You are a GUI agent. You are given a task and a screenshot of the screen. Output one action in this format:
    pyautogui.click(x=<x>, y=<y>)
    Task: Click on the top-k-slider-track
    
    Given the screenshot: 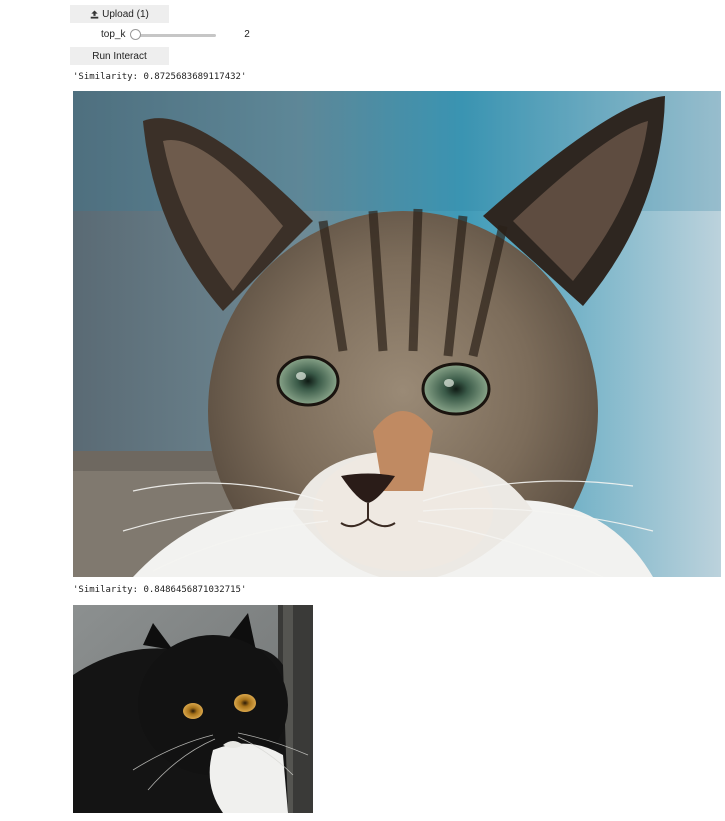 What is the action you would take?
    pyautogui.click(x=176, y=35)
    